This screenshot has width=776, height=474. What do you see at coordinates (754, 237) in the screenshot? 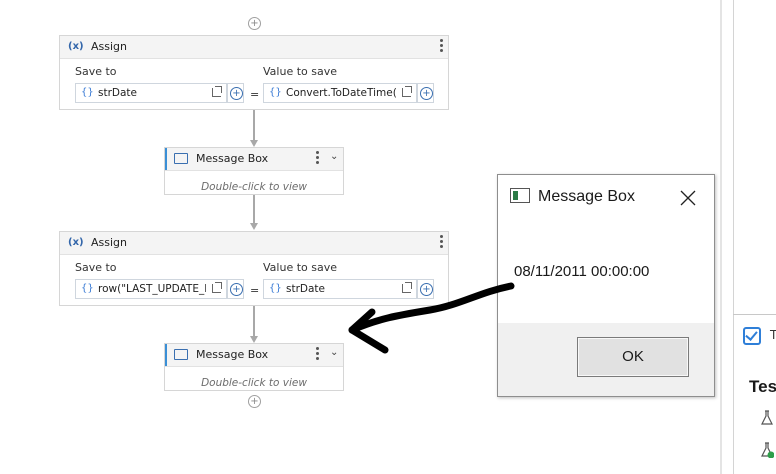
I see `right-side-panel` at bounding box center [754, 237].